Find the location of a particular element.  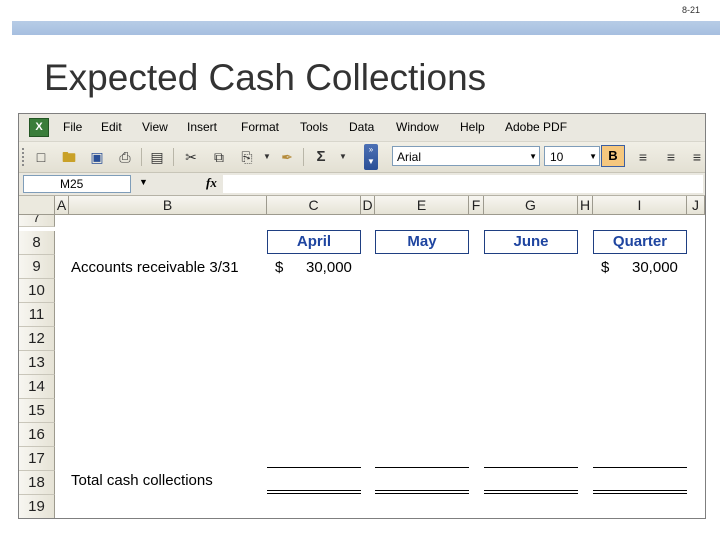

new-document-icon: □ is located at coordinates (41, 157).